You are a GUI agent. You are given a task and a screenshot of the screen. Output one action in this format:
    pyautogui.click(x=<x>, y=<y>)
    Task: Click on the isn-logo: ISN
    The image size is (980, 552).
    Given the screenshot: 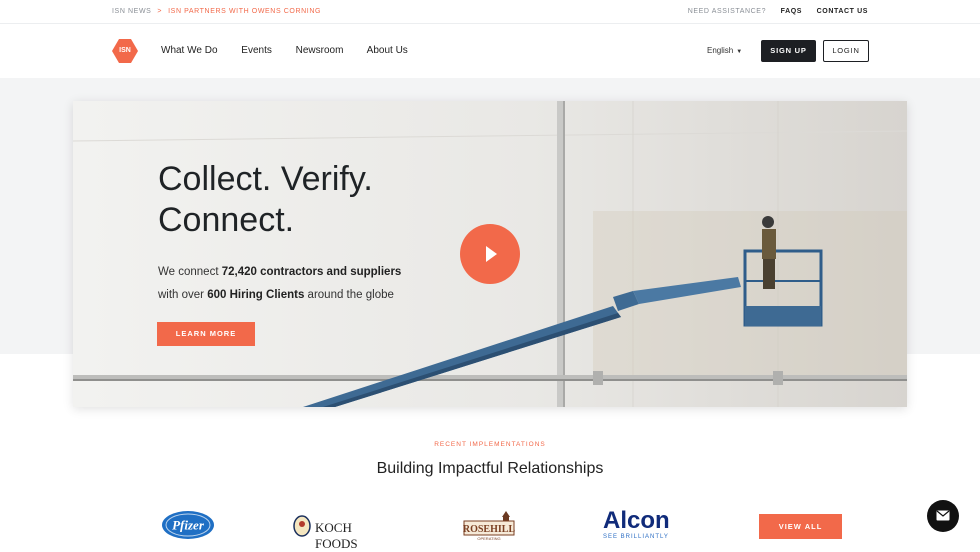 What is the action you would take?
    pyautogui.click(x=125, y=51)
    